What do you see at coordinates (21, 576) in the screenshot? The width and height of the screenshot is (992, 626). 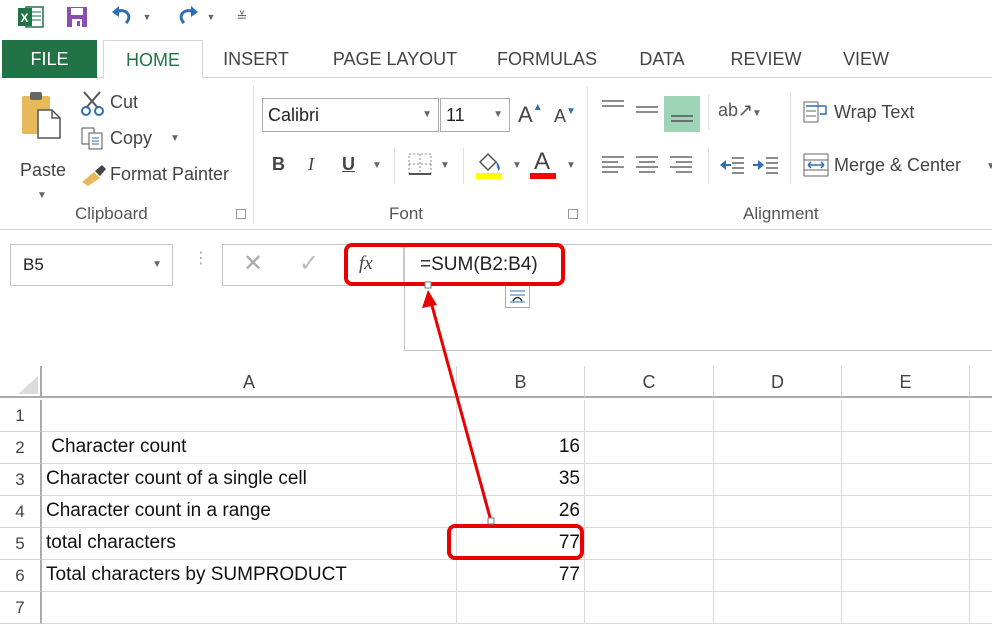 I see `row-header: 6` at bounding box center [21, 576].